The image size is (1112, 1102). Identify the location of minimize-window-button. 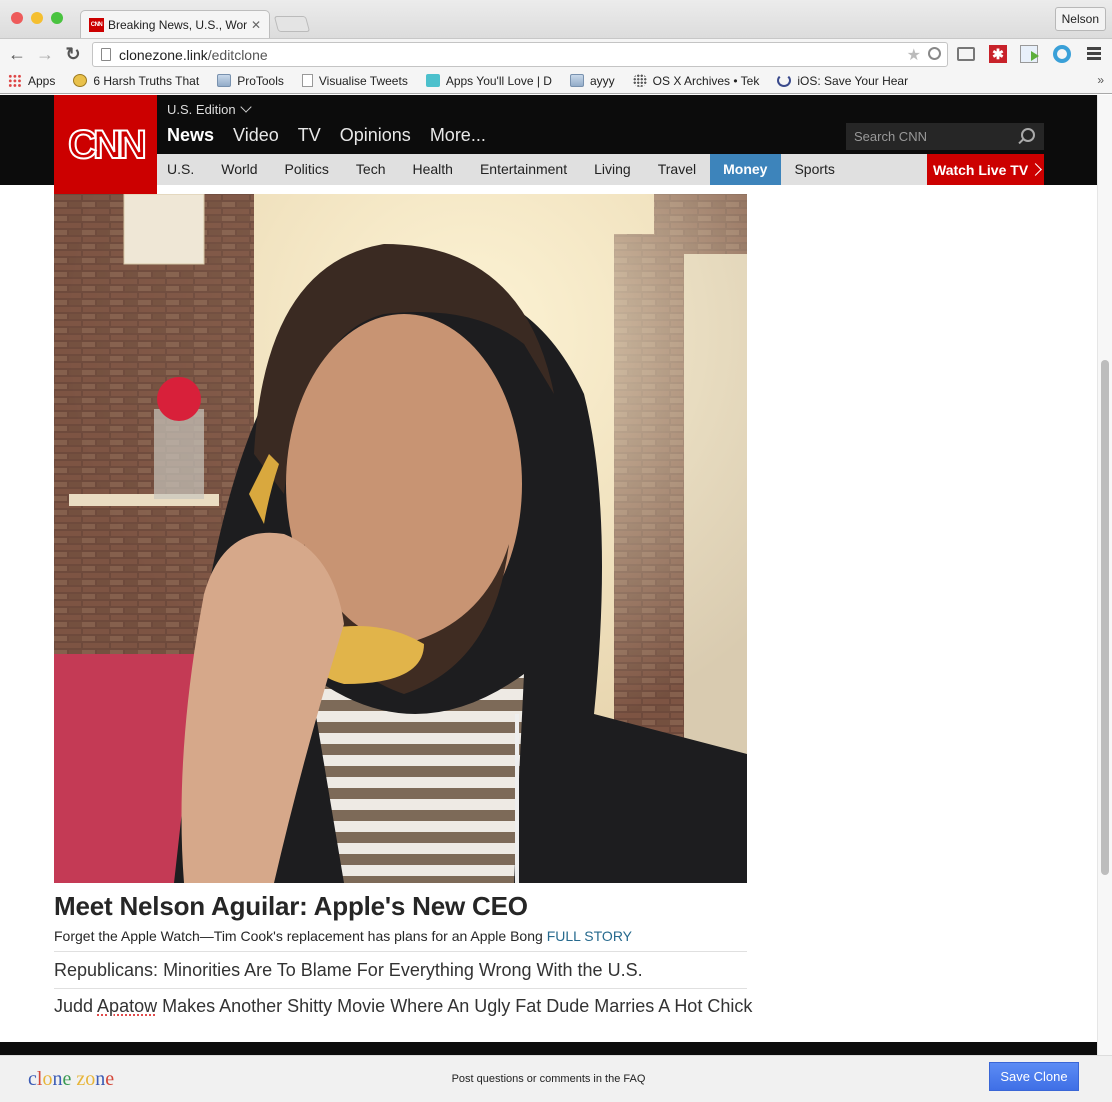
(37, 18).